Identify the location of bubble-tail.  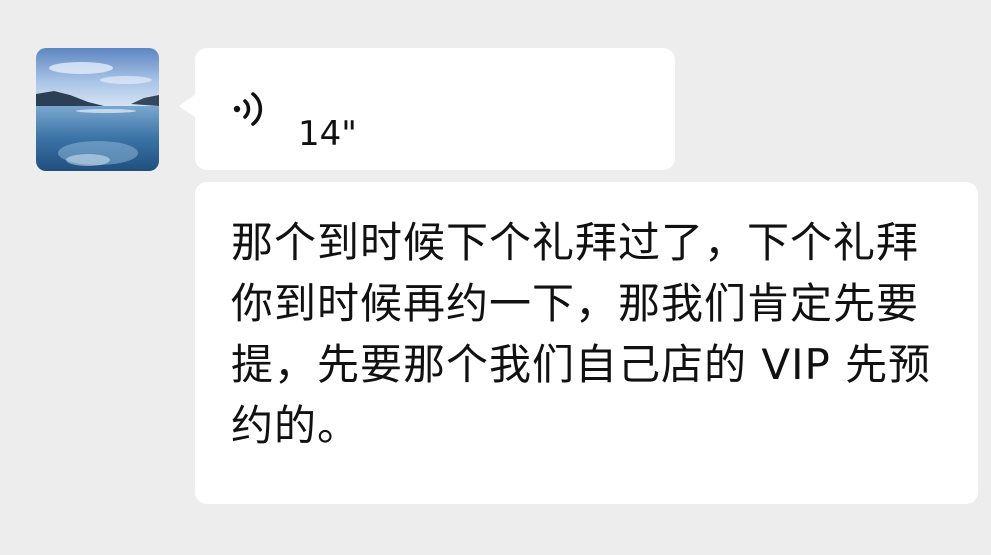
(187, 106).